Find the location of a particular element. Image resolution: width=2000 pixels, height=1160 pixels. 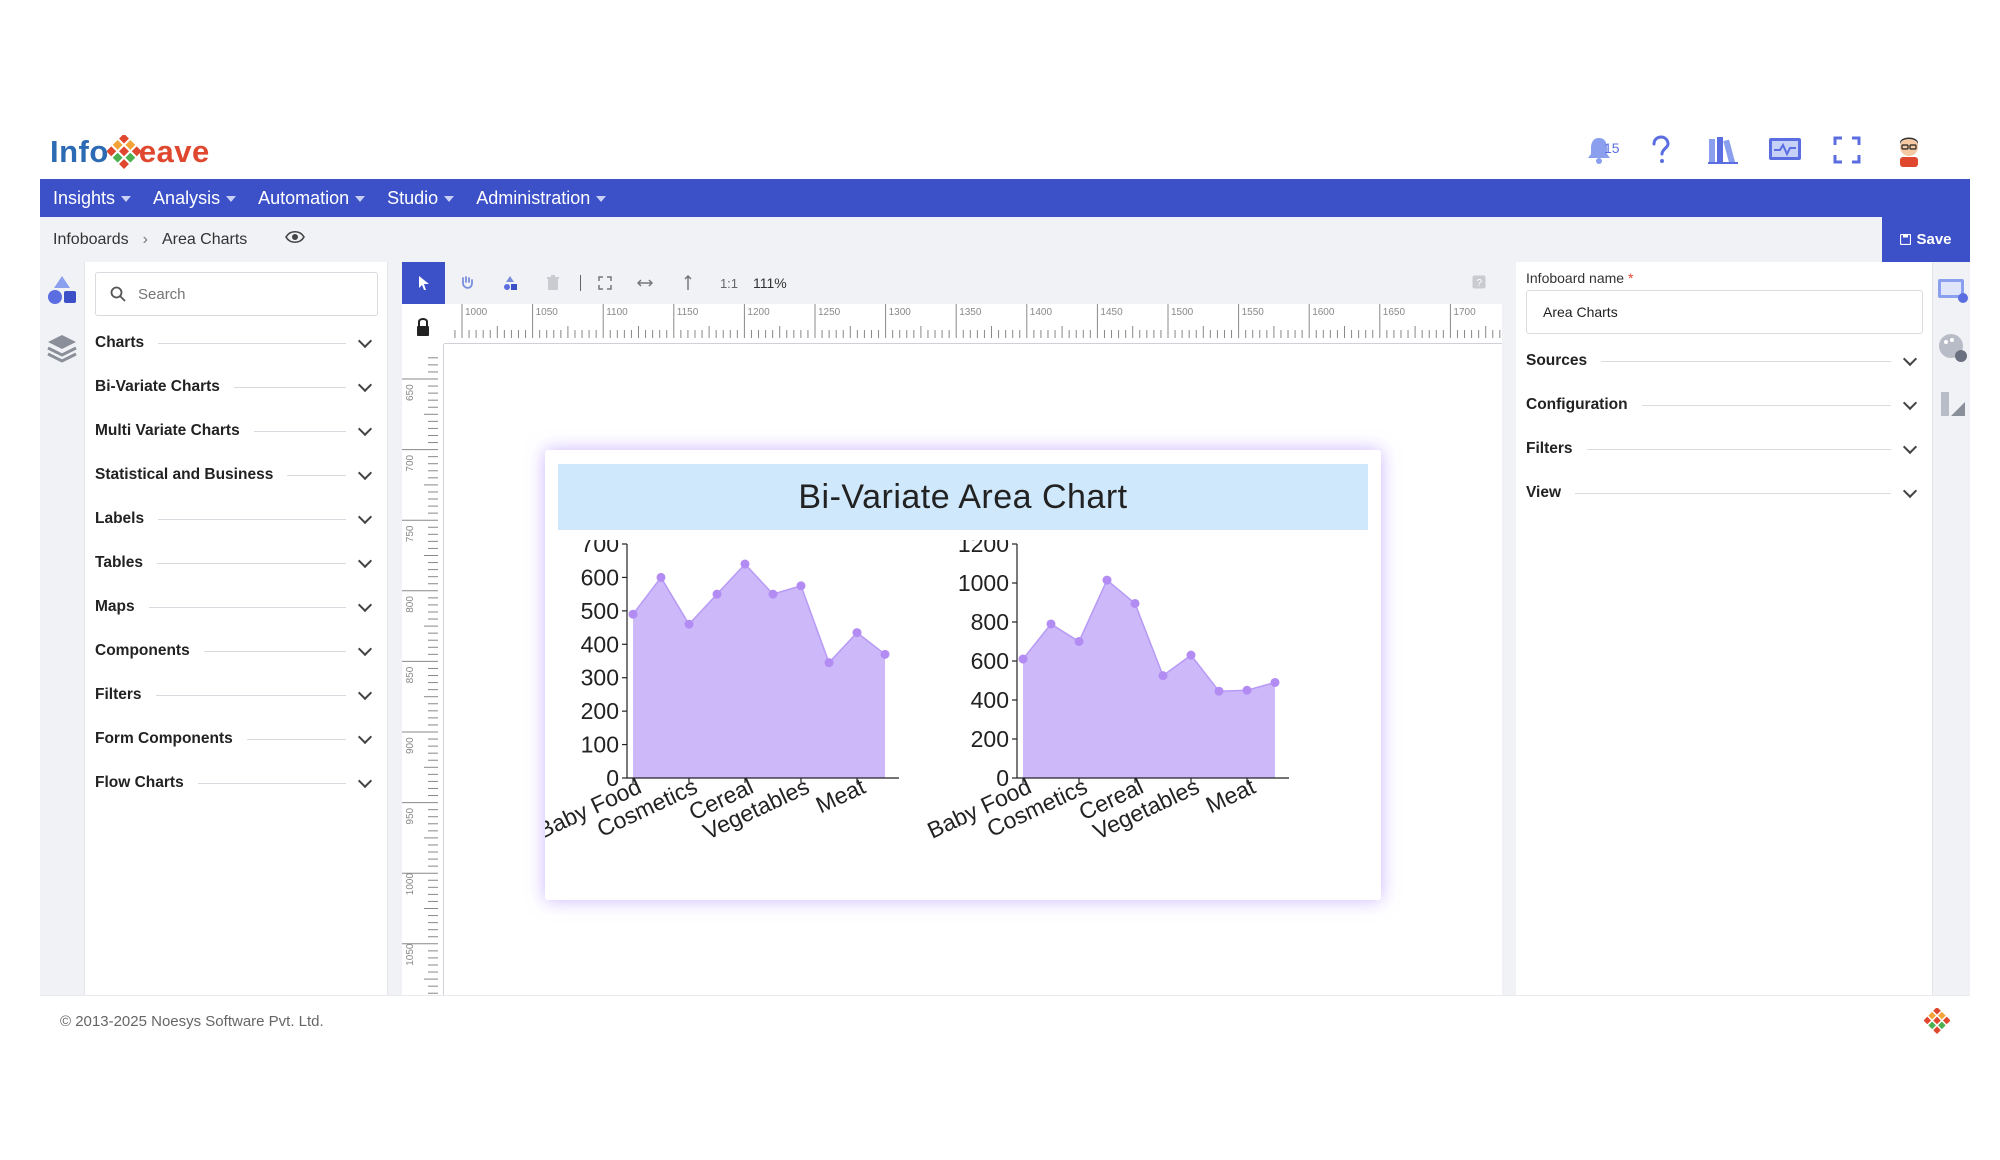

category-bi-variate-charts: Bi-Variate Charts is located at coordinates (236, 387).